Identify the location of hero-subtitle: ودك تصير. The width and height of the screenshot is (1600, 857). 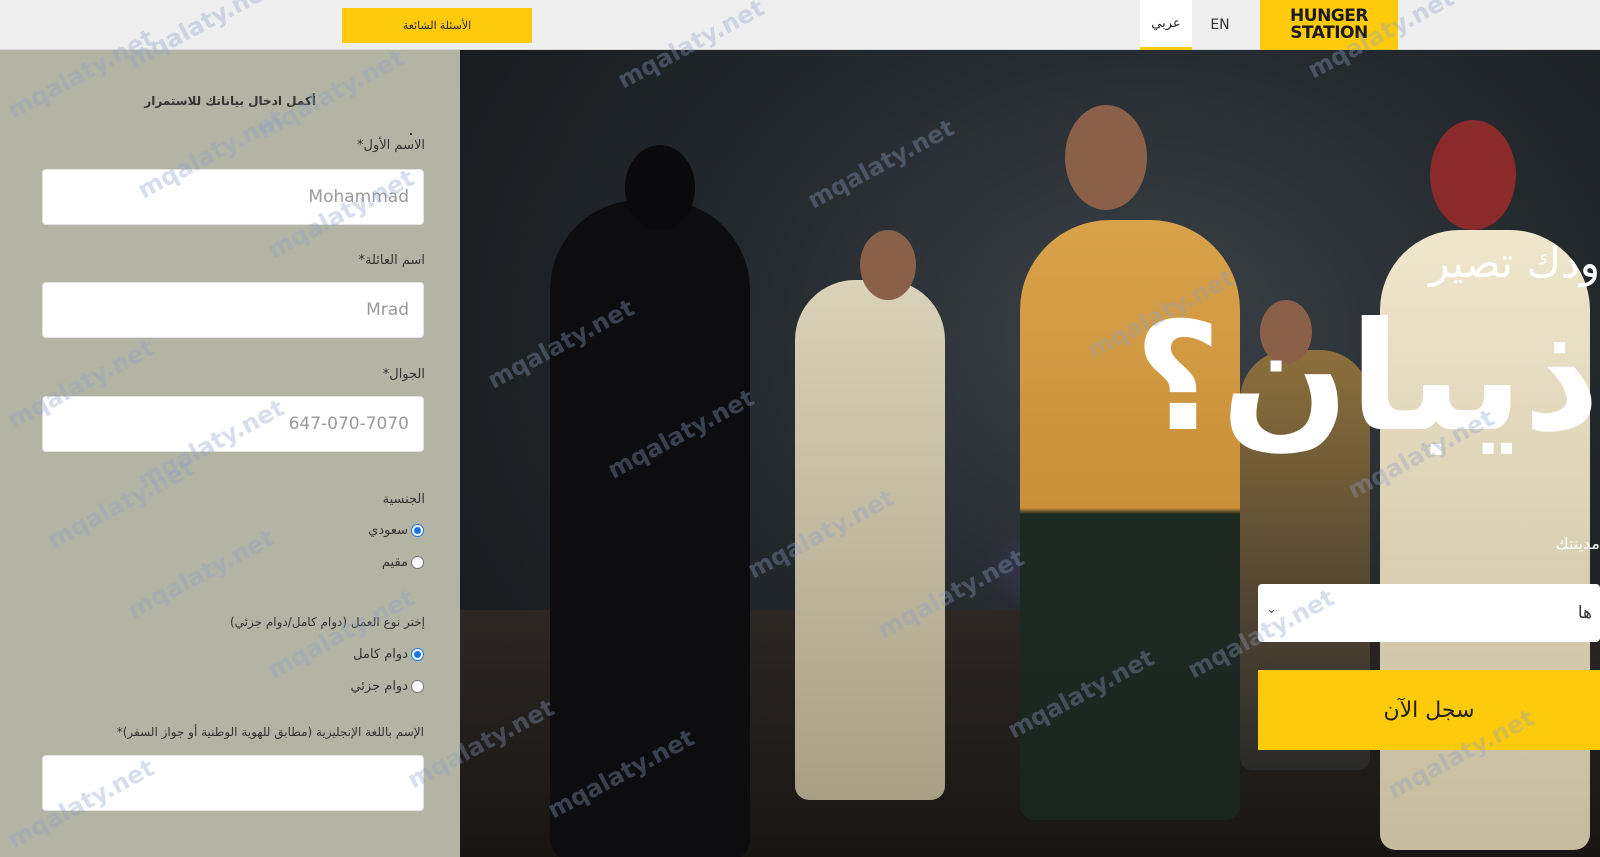
(1514, 262).